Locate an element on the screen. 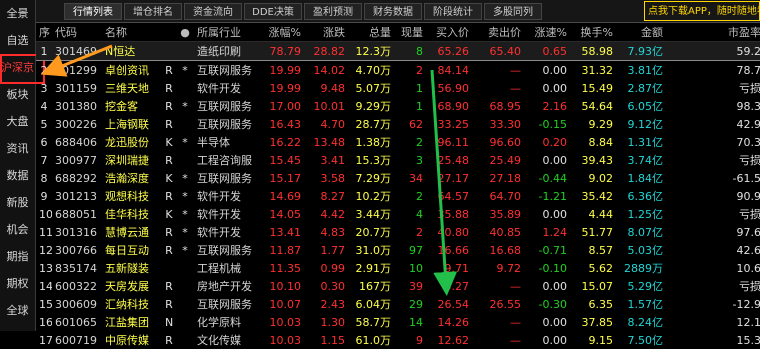 Image resolution: width=760 pixels, height=349 pixels. column-header: 金额 is located at coordinates (641, 32).